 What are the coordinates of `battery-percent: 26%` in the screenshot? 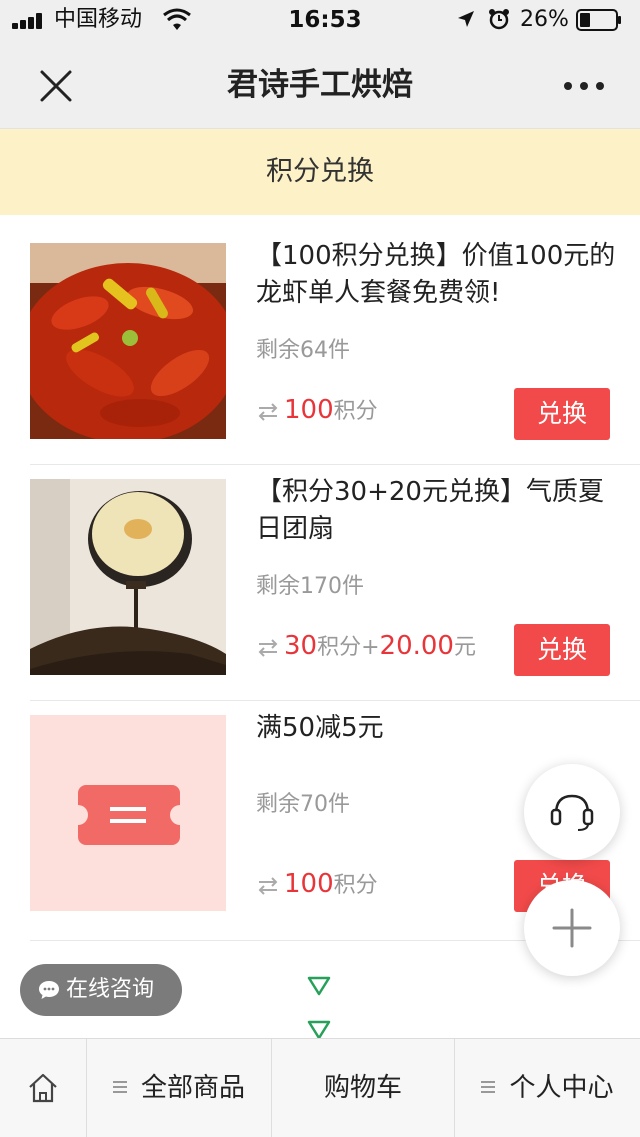 It's located at (544, 19).